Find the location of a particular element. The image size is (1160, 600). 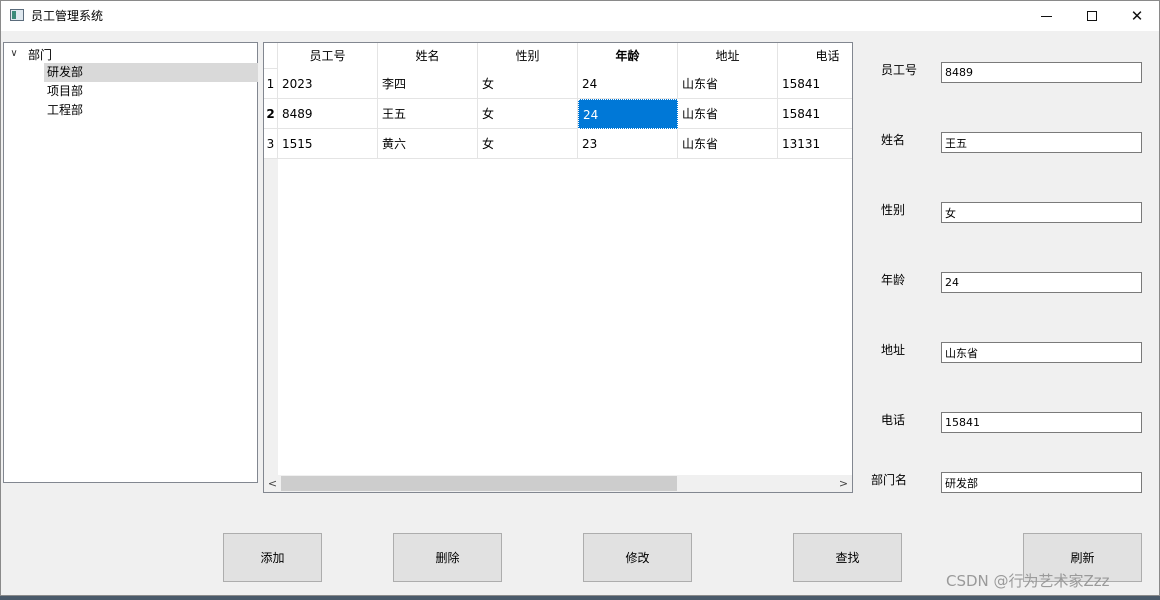

watermark-text: CSDN @行为艺术家Zzz is located at coordinates (1028, 581).